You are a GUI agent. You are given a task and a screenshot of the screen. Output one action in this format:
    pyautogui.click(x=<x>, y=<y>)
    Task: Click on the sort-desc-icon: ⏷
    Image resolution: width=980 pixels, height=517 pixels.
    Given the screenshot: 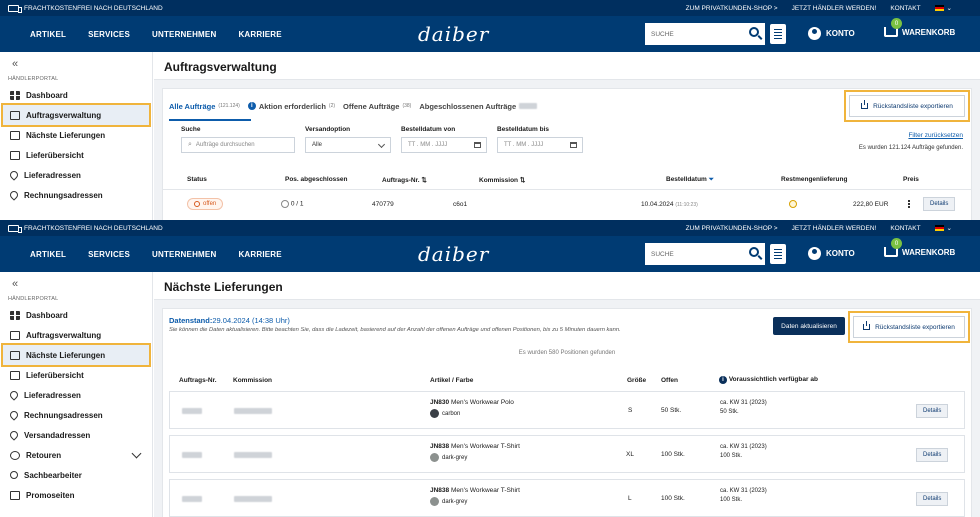 What is the action you would take?
    pyautogui.click(x=711, y=179)
    